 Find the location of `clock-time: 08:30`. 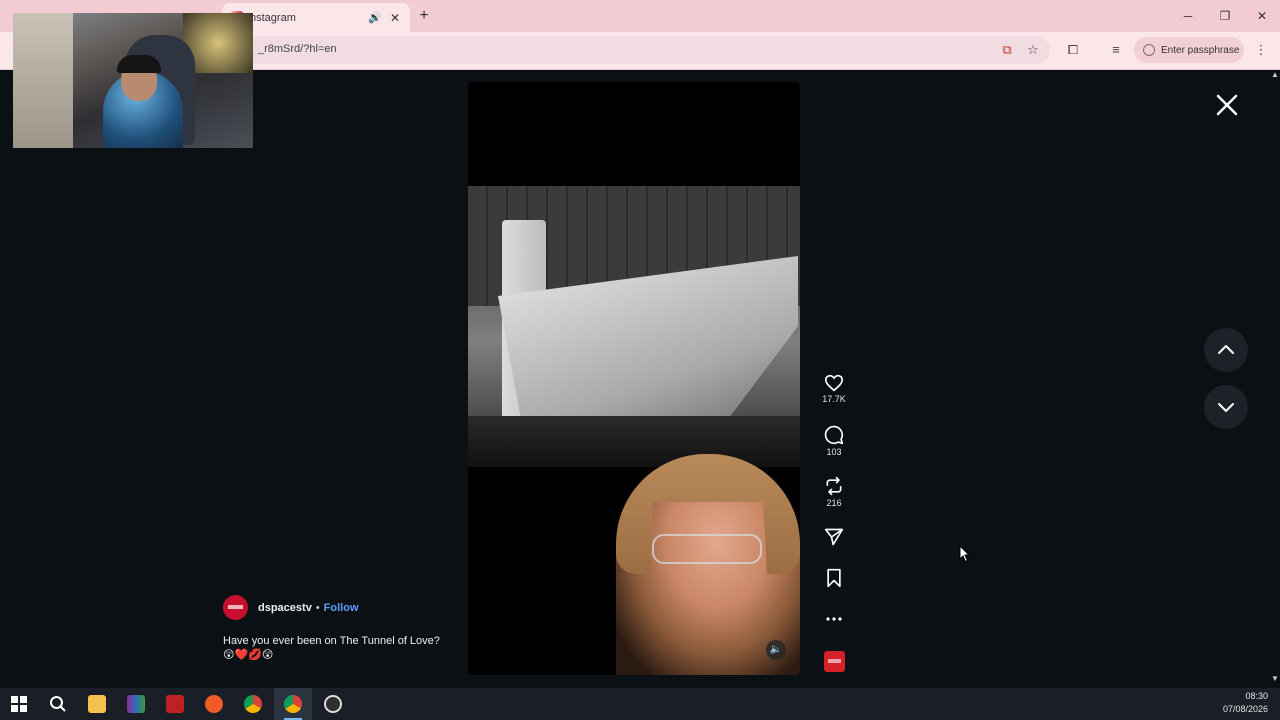

clock-time: 08:30 is located at coordinates (1256, 696).